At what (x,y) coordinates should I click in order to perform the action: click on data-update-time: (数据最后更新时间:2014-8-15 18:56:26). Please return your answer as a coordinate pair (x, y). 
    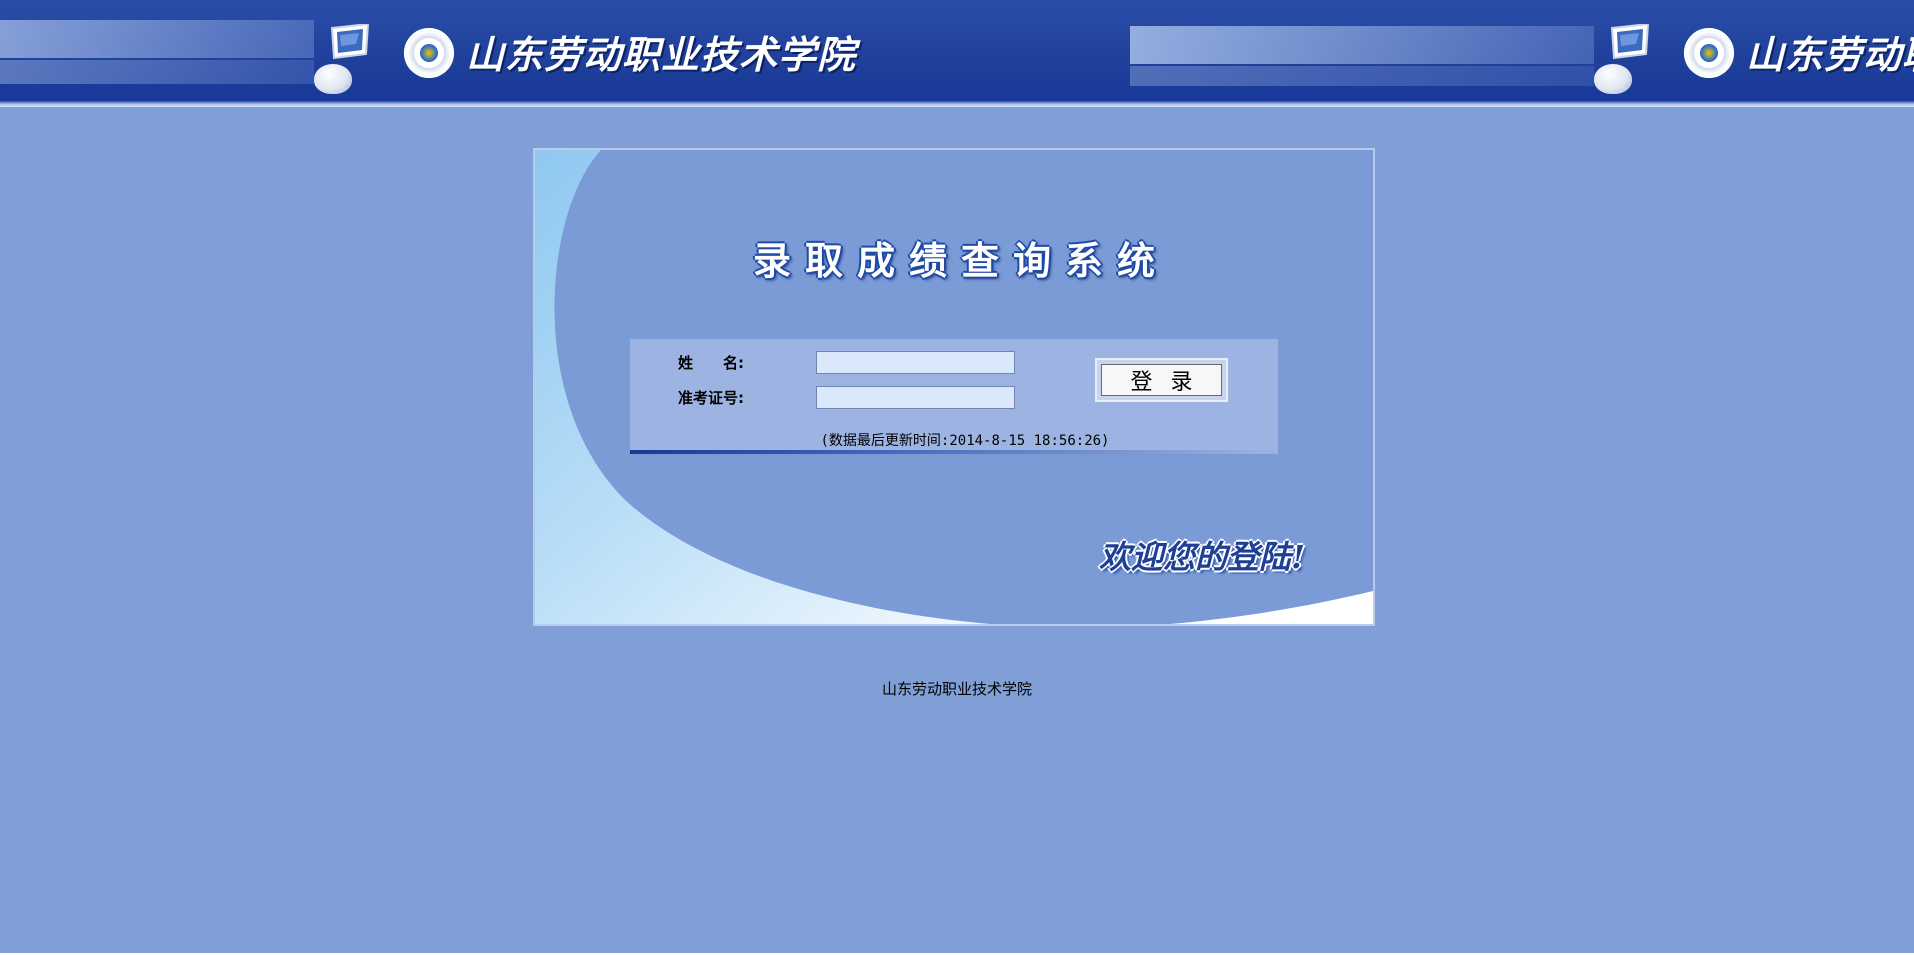
    Looking at the image, I should click on (965, 441).